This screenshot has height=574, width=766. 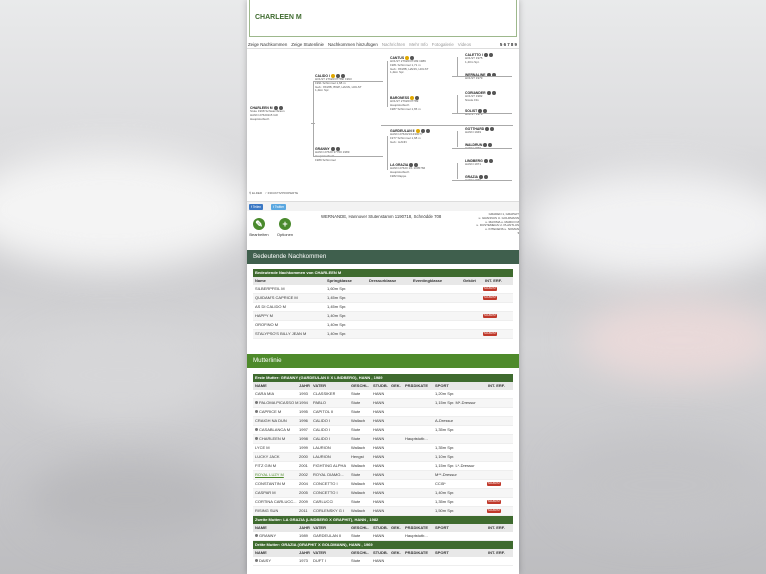 I want to click on pedigree-ancestor: WALDRUNHANN 1966, so click(x=491, y=147).